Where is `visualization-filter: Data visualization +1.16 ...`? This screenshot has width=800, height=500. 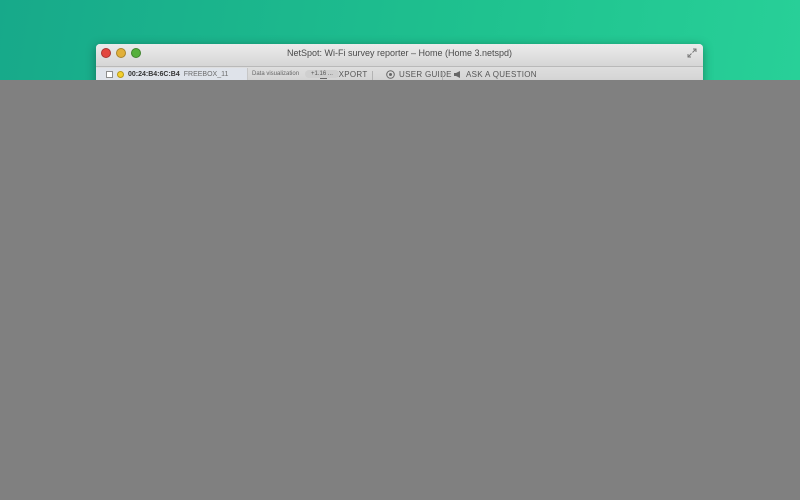
visualization-filter: Data visualization +1.16 ... is located at coordinates (295, 74).